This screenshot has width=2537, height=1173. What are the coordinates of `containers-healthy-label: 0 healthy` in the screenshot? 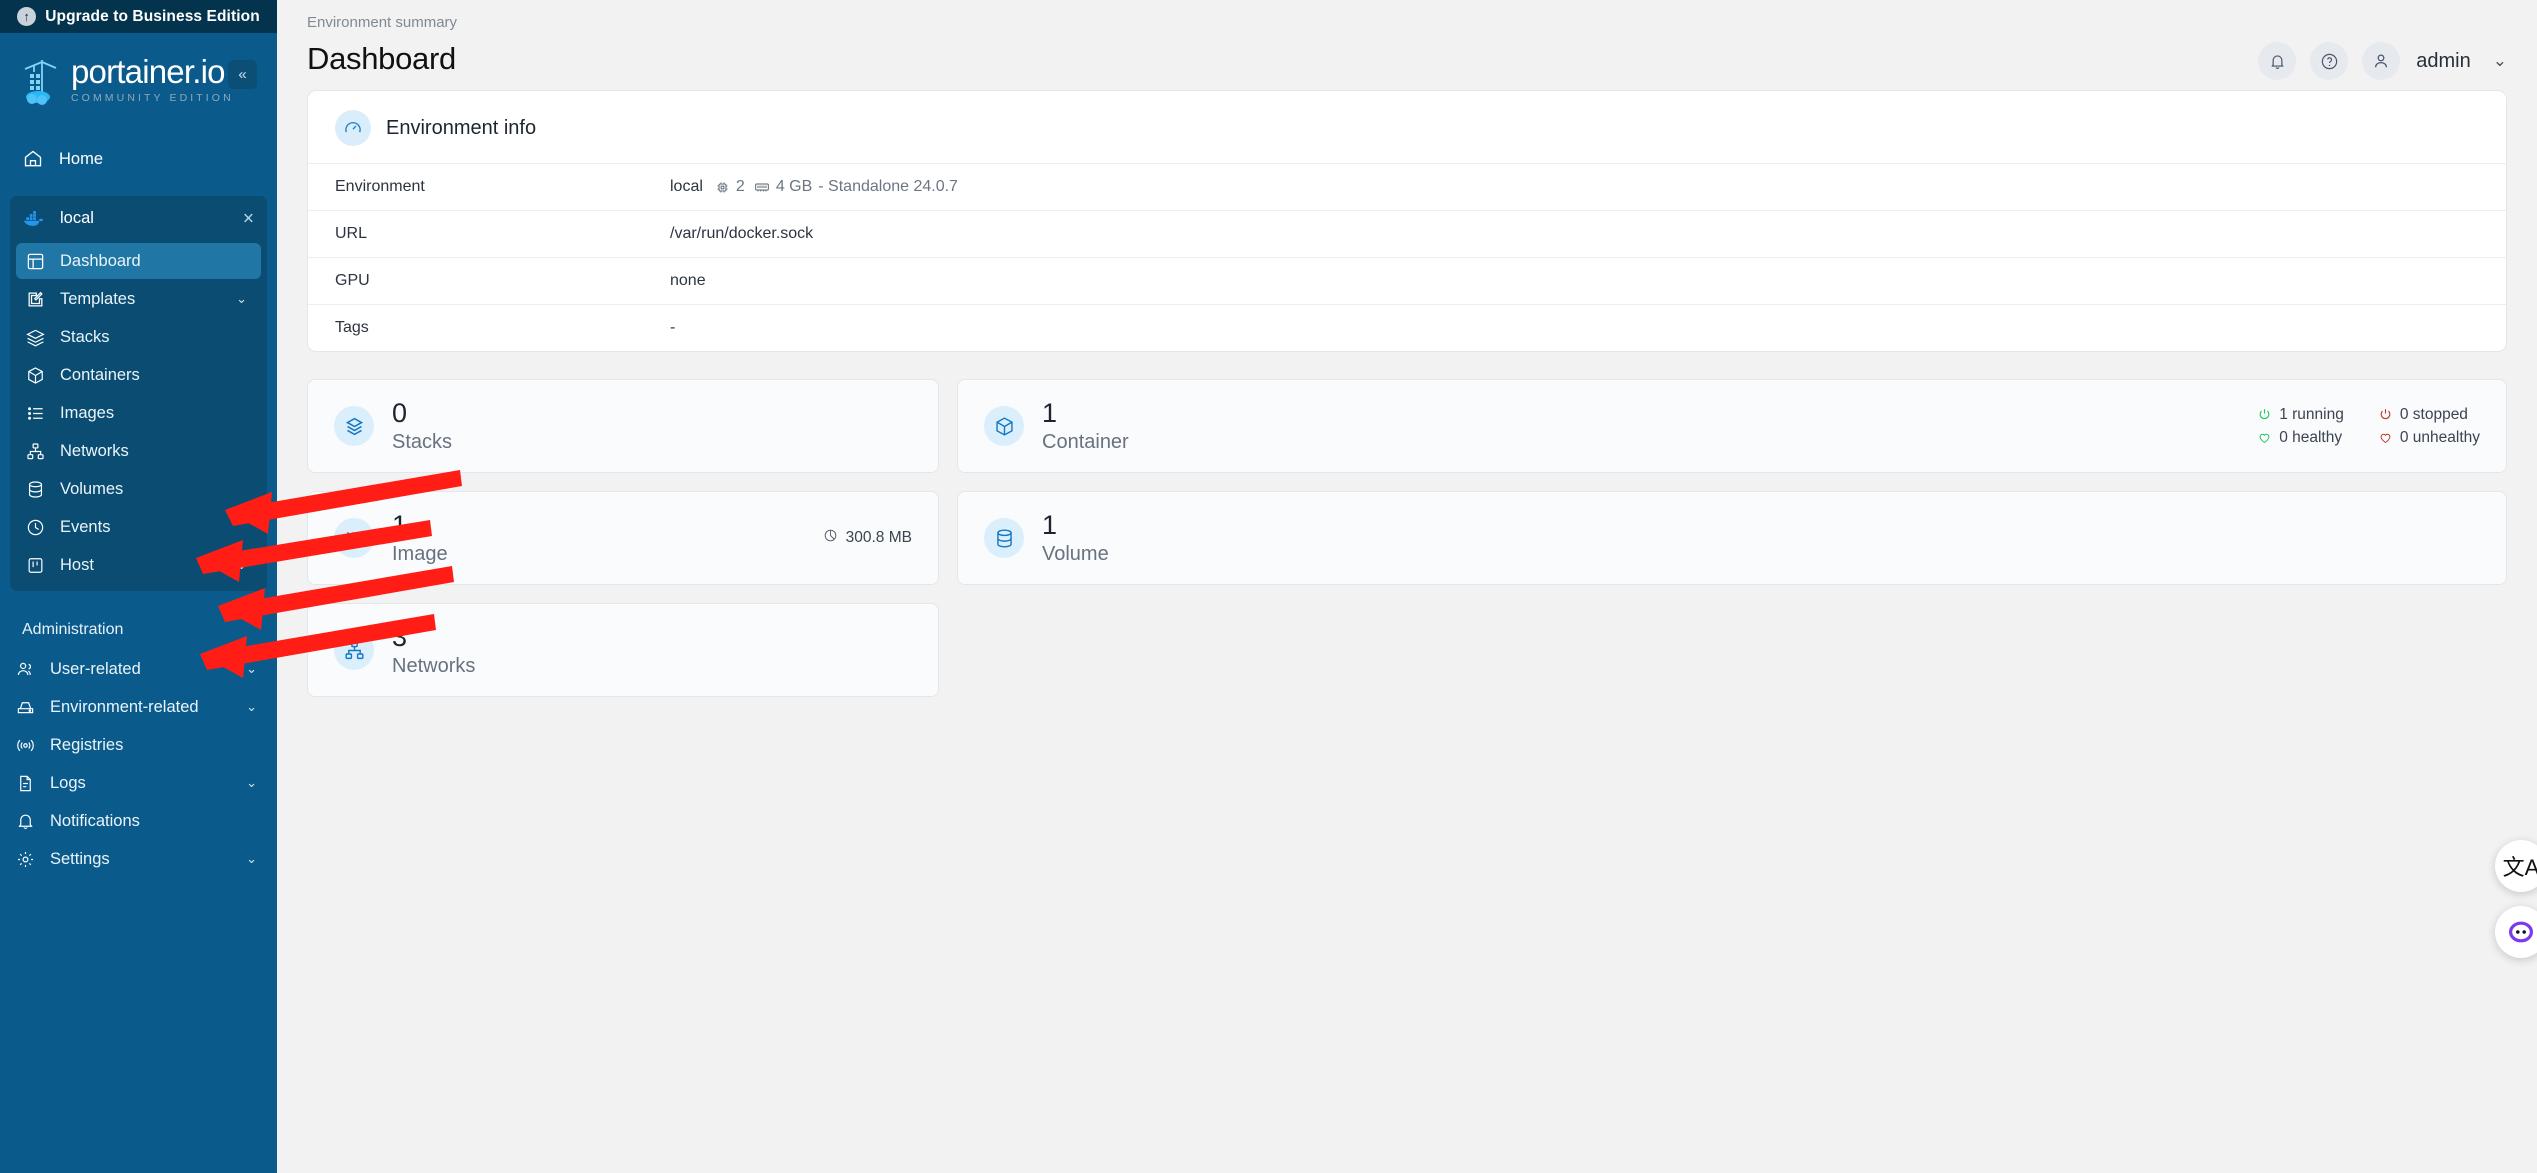 It's located at (2311, 437).